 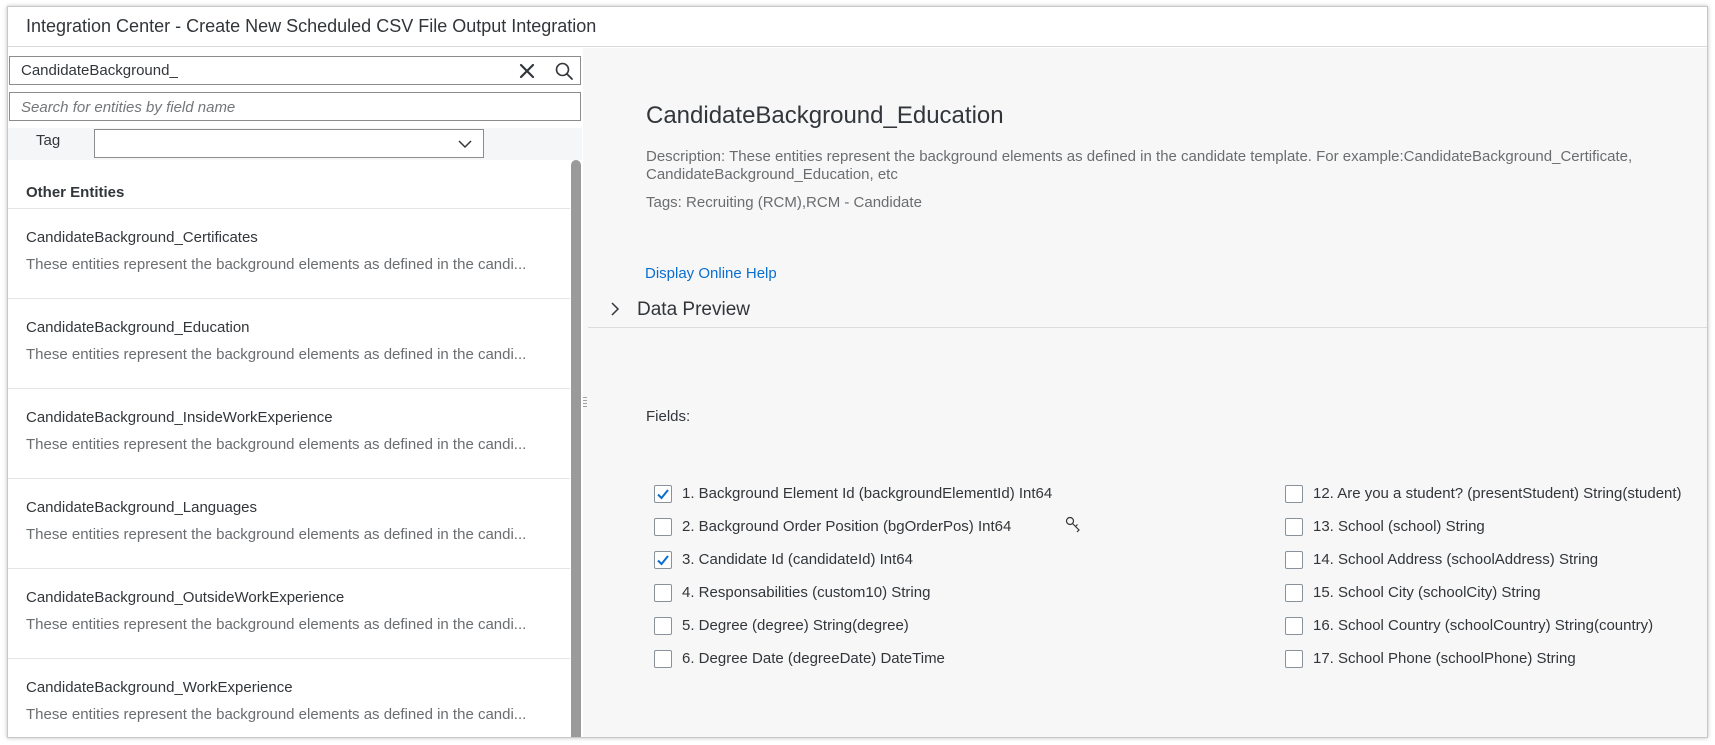 I want to click on entity-name: CandidateBackground_WorkExperience, so click(x=159, y=687).